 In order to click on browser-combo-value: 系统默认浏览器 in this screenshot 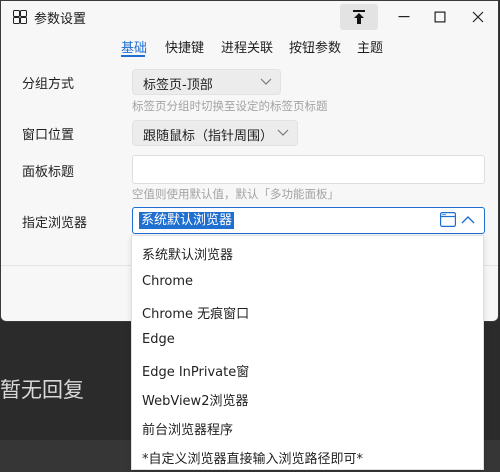, I will do `click(187, 220)`.